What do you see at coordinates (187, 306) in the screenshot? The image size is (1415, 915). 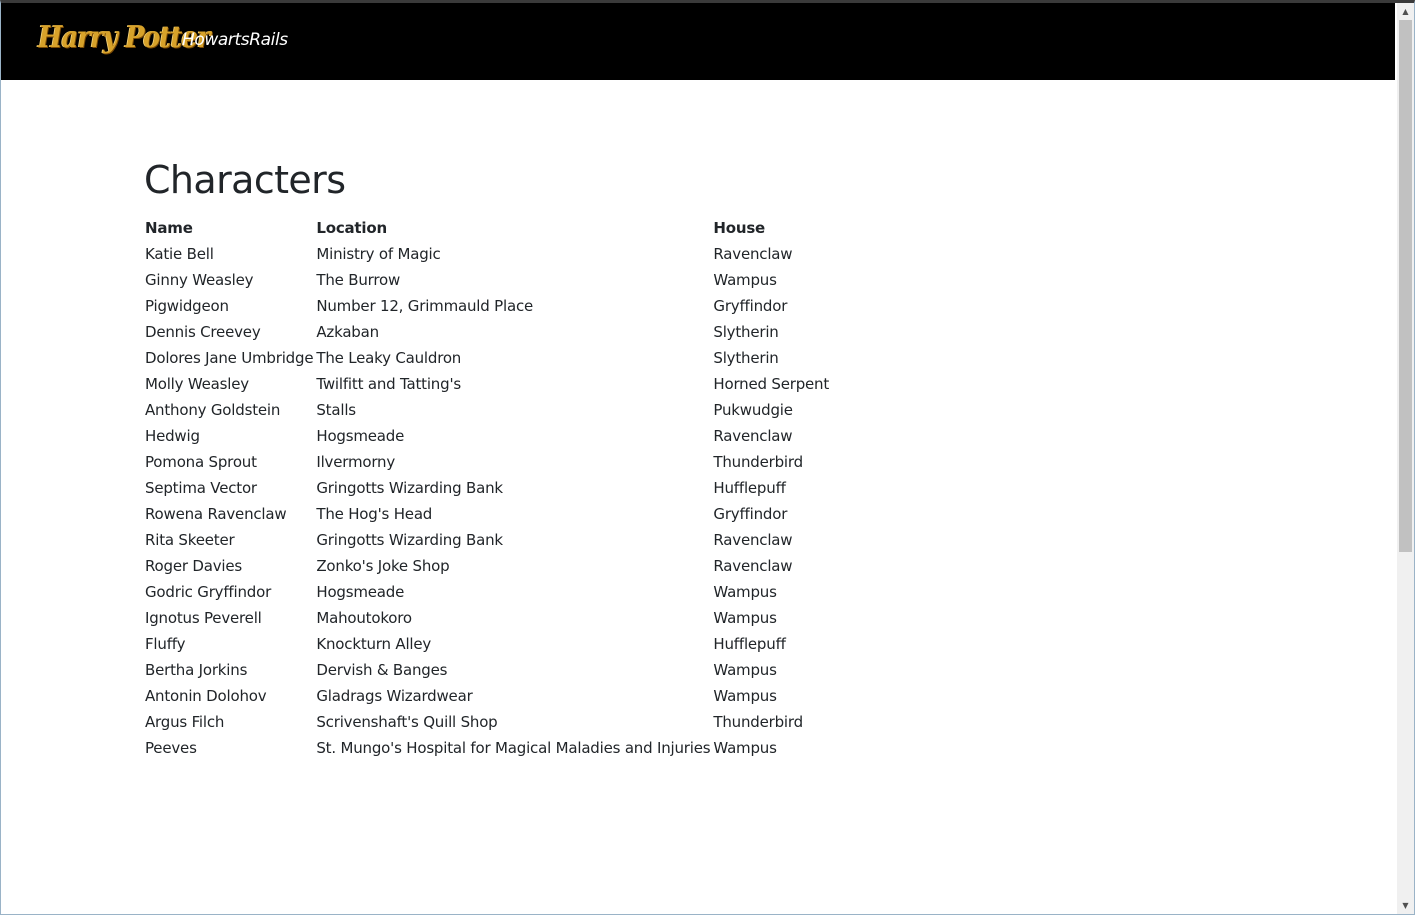 I see `cell-name: Pigwidgeon` at bounding box center [187, 306].